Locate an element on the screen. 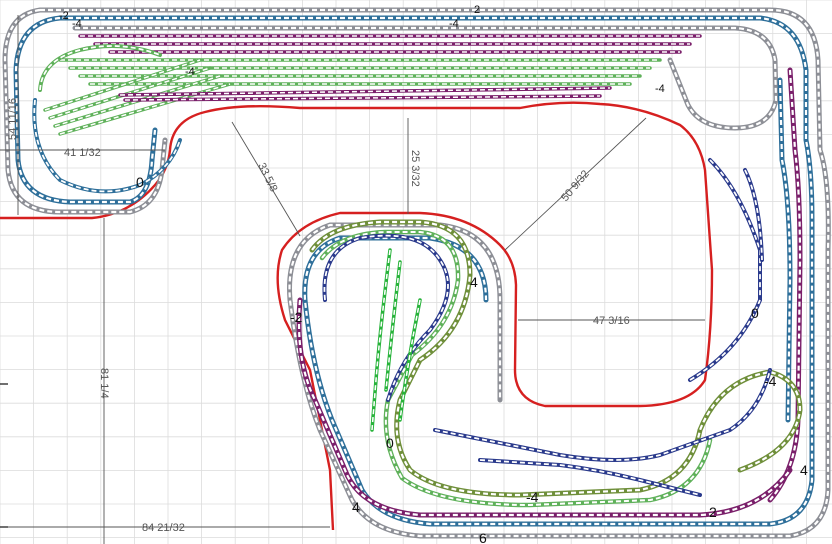 Image resolution: width=832 pixels, height=544 pixels. dim-label-bottom-width: 84 21/32 is located at coordinates (163, 528).